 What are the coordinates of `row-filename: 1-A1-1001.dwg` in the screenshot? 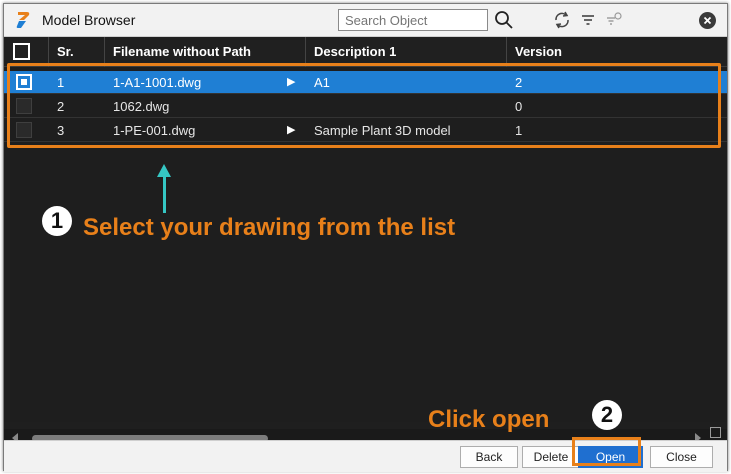 It's located at (157, 82).